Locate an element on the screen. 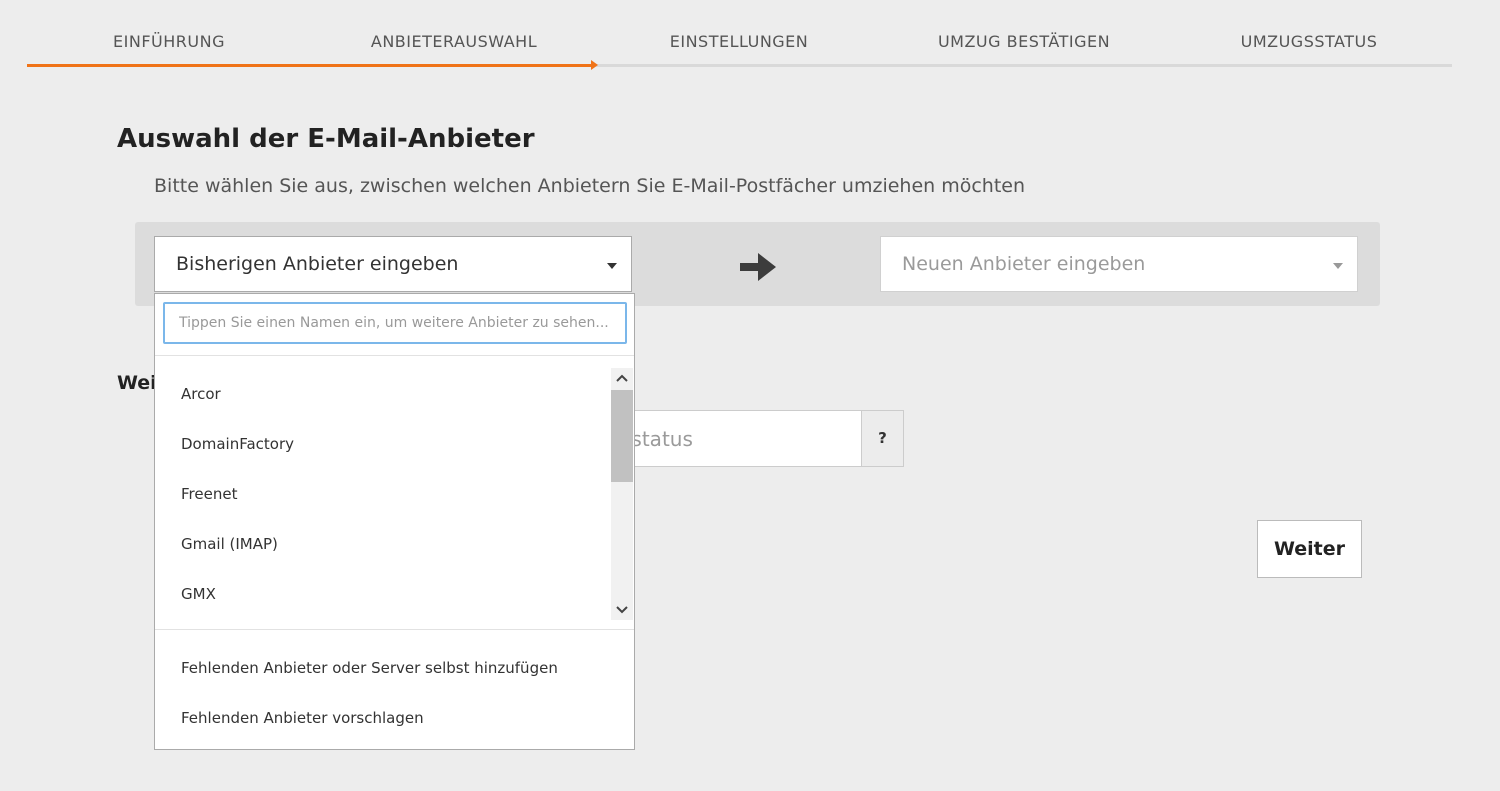  step-einstellungen: EINSTELLUNGEN is located at coordinates (739, 41).